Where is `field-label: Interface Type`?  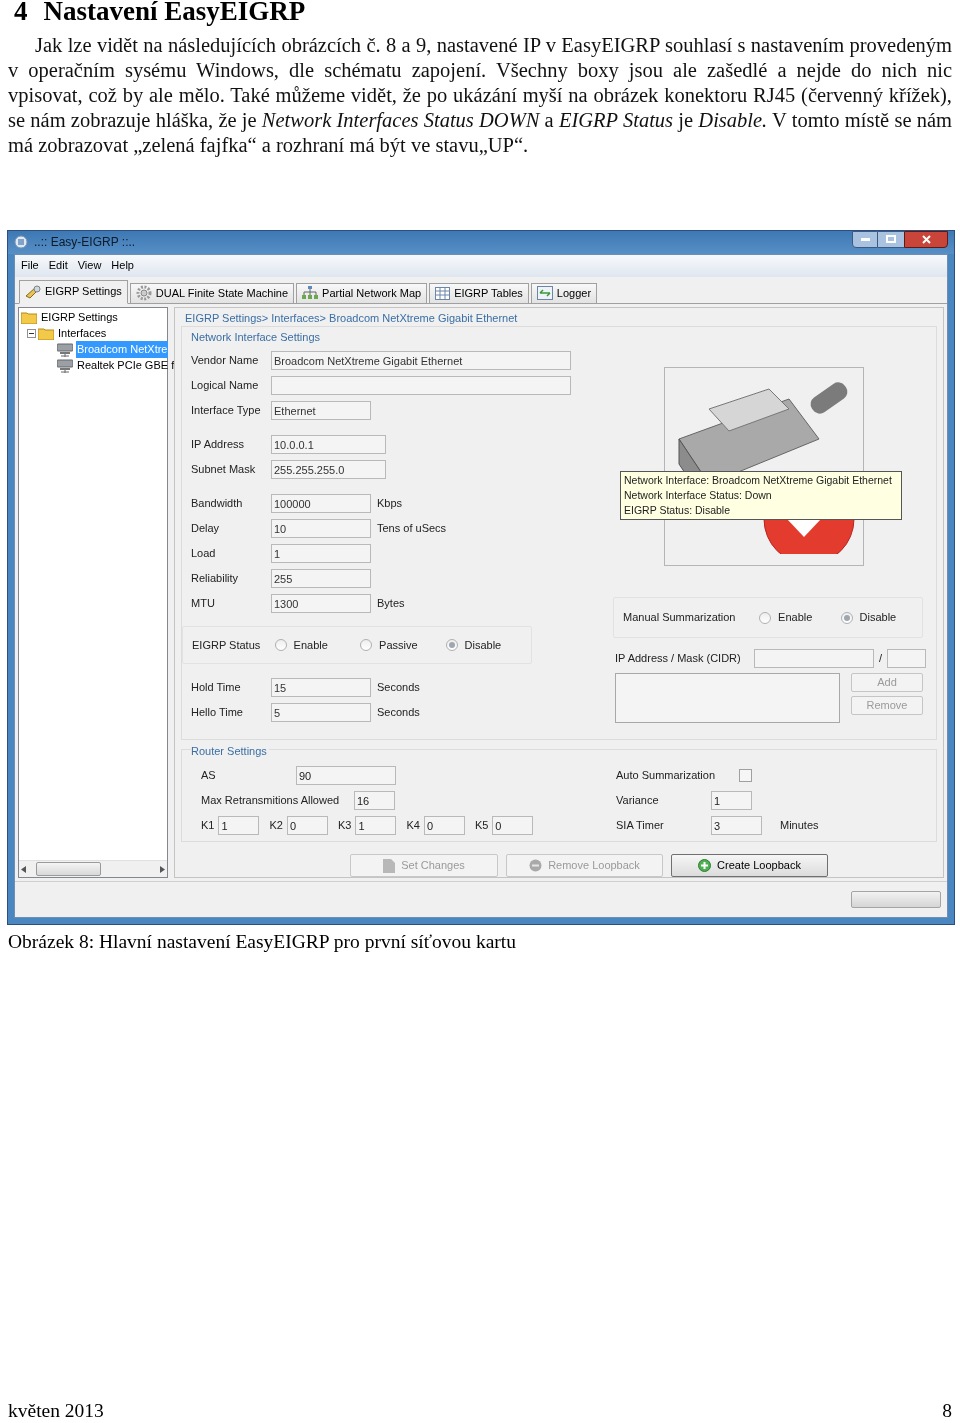
field-label: Interface Type is located at coordinates (226, 411).